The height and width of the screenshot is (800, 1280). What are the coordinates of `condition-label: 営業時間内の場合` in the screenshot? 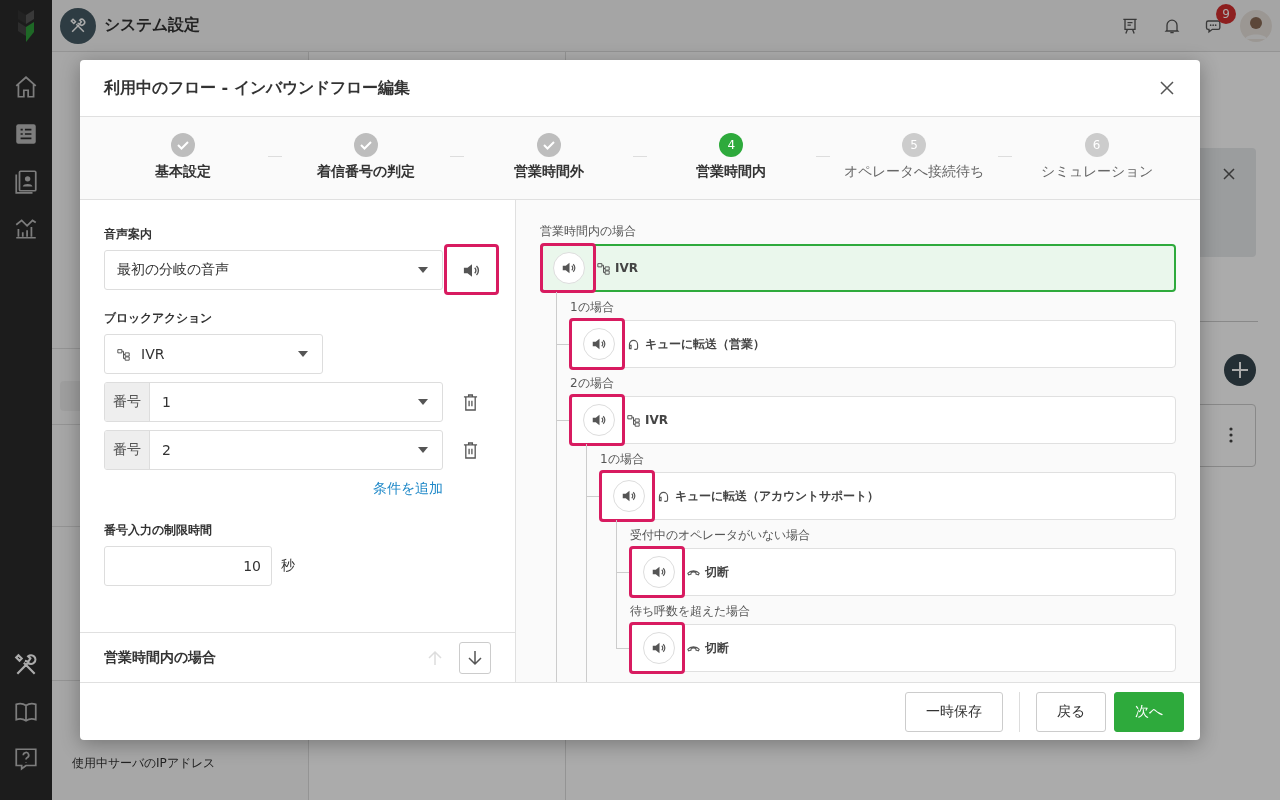 It's located at (588, 231).